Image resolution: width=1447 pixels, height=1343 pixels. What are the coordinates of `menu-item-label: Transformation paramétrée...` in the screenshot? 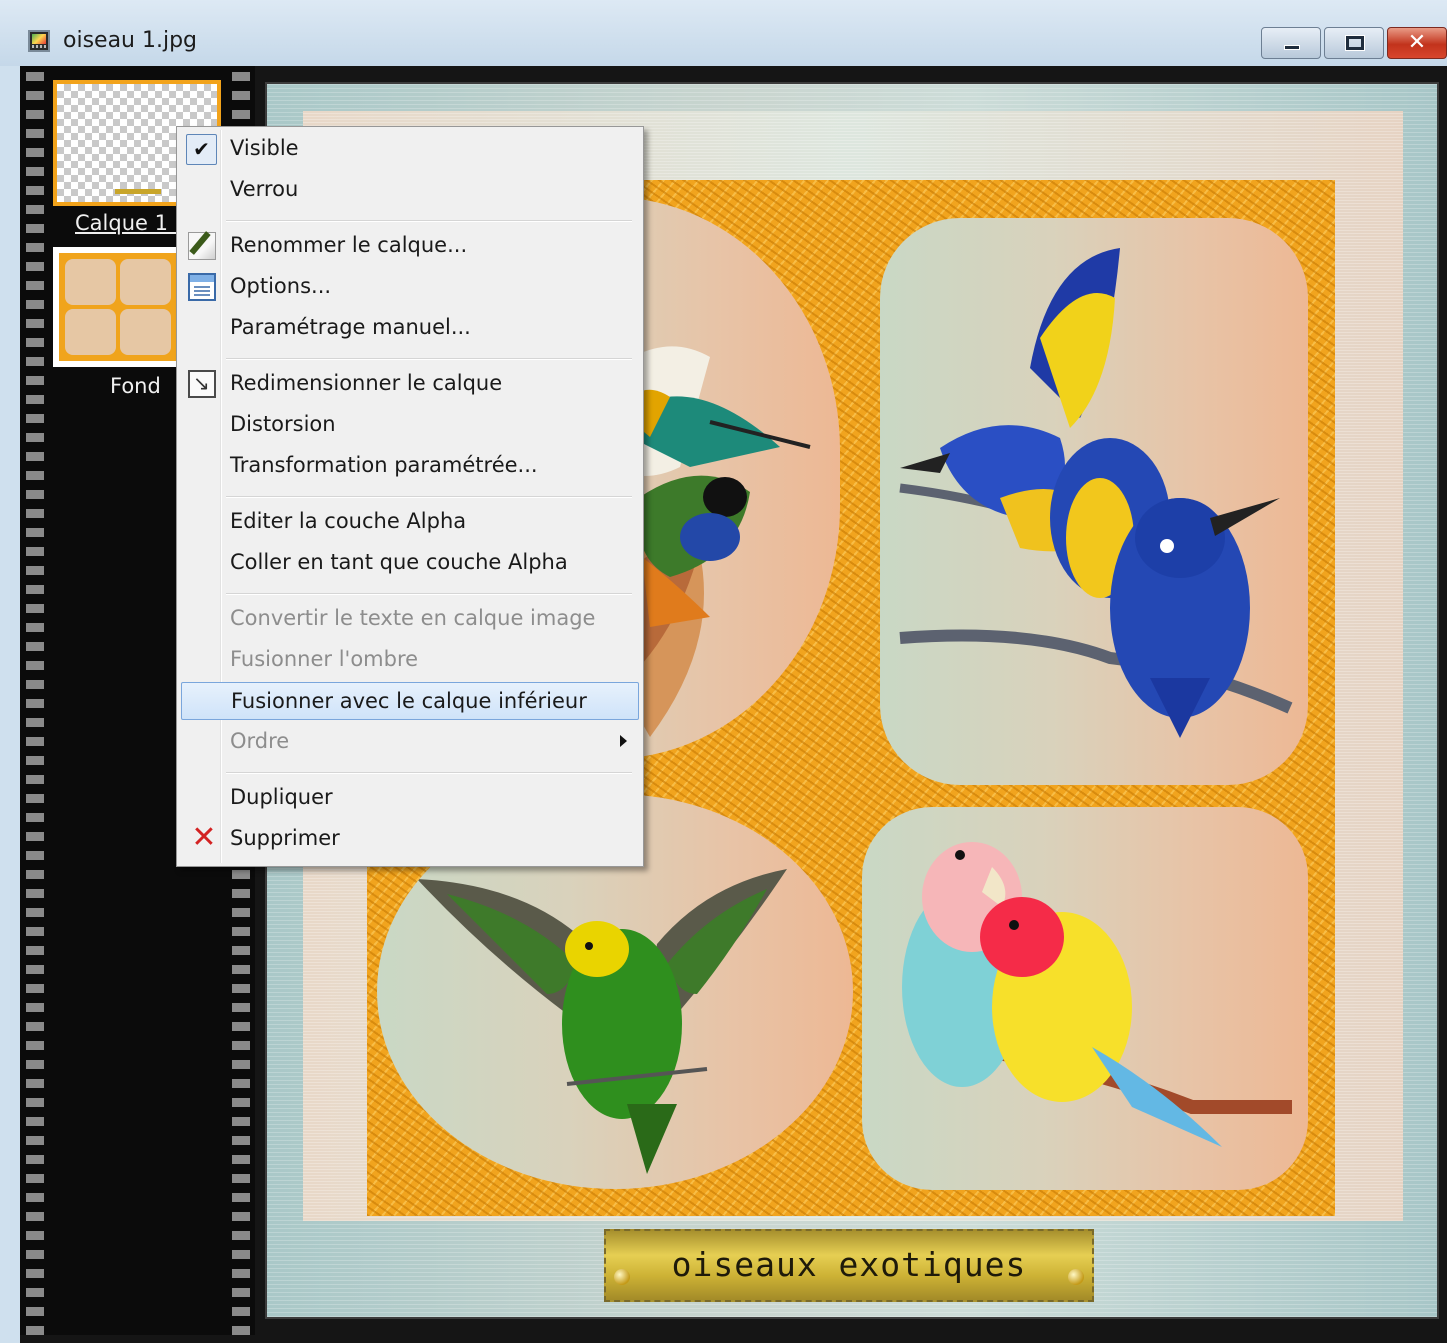 It's located at (384, 465).